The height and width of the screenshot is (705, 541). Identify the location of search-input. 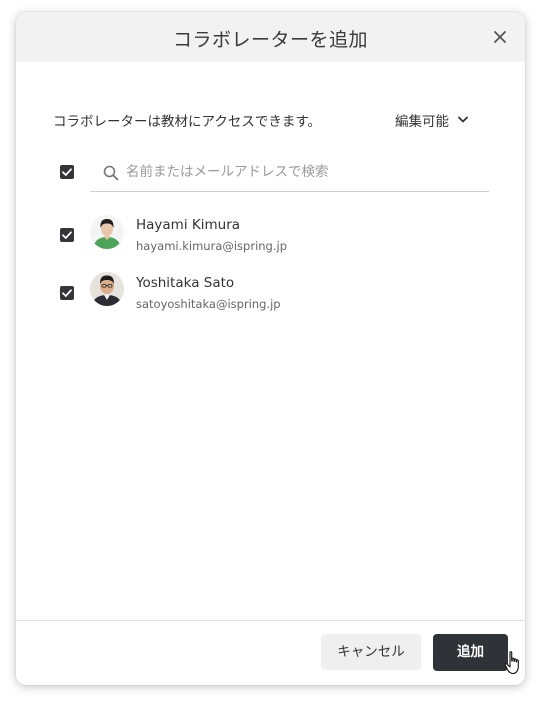
(301, 172).